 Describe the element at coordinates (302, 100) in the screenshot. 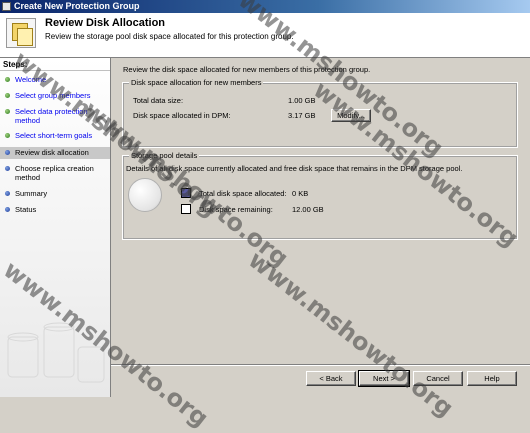

I see `total-data-size-value: 1.00 GB` at that location.